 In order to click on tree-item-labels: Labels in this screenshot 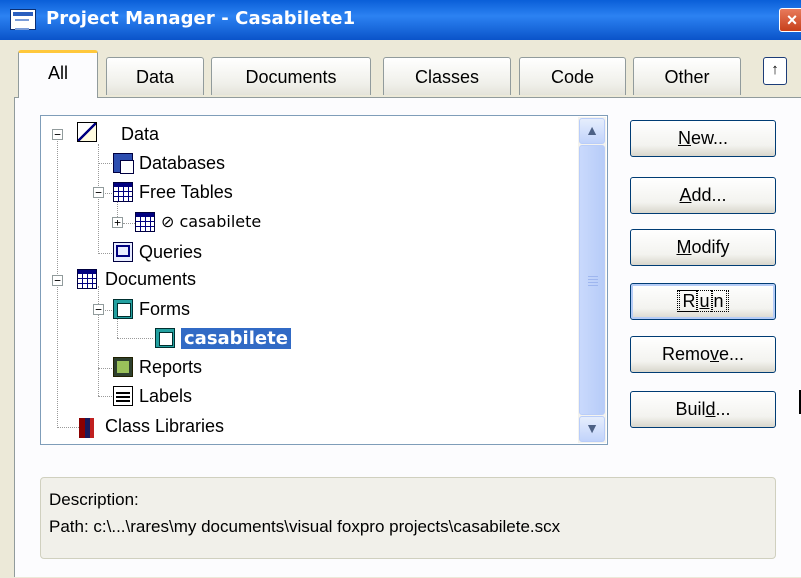, I will do `click(165, 396)`.